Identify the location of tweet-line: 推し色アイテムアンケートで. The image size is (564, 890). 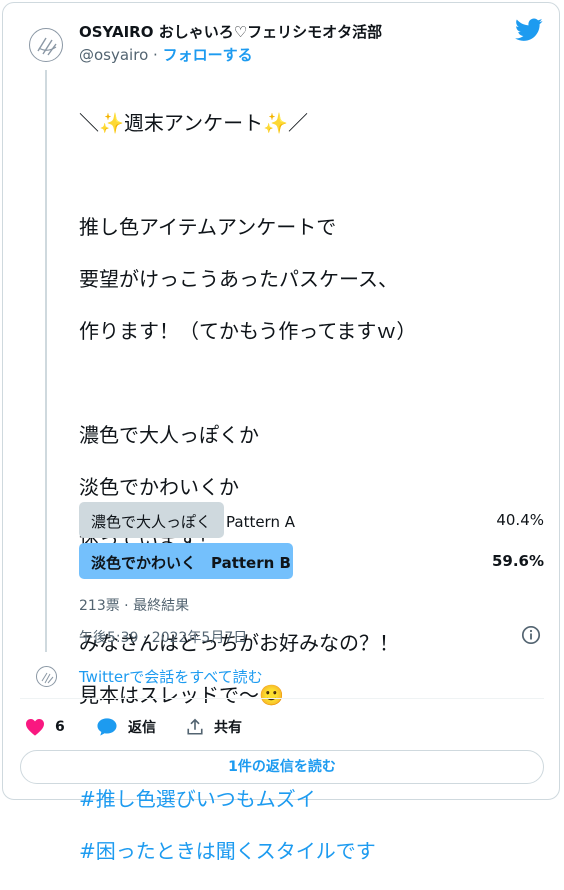
(208, 227).